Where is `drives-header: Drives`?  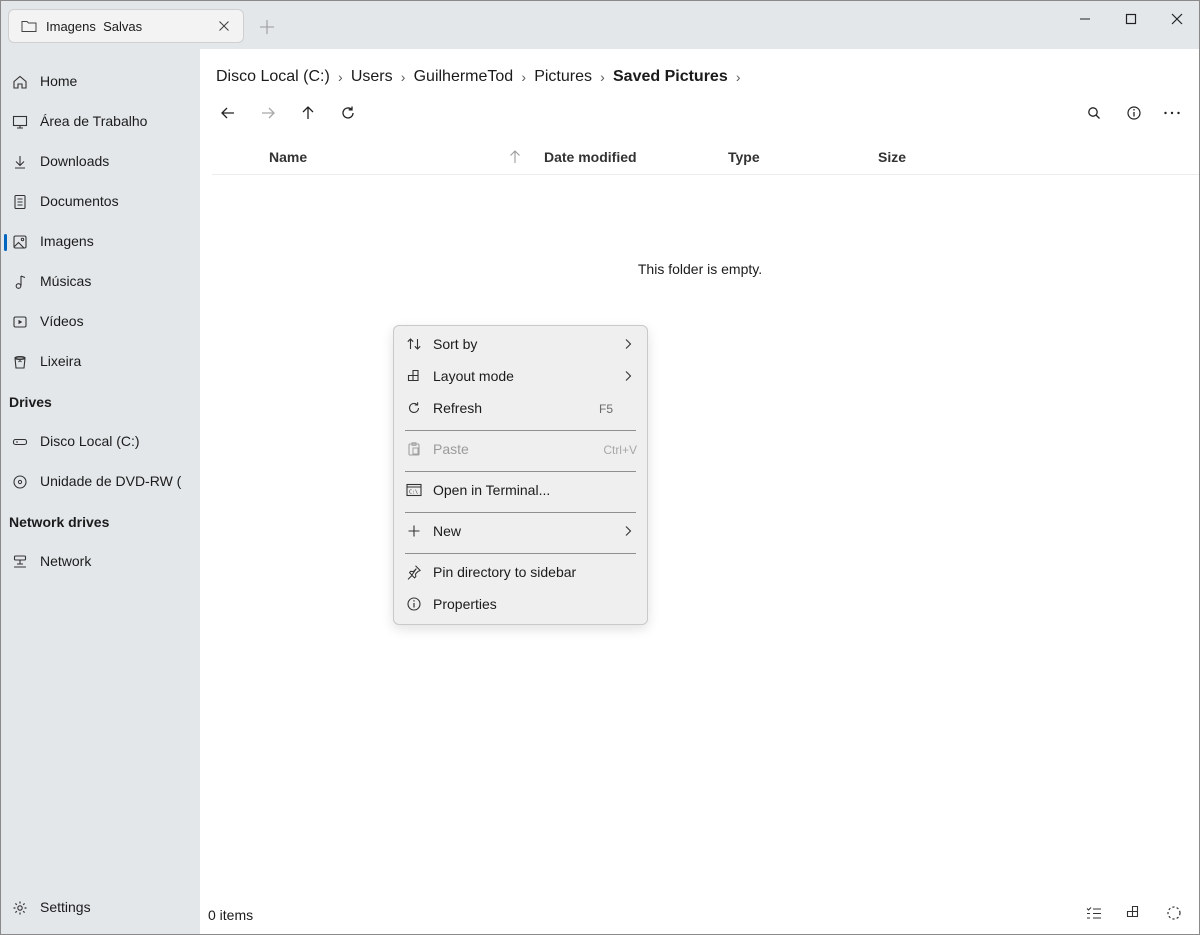 drives-header: Drives is located at coordinates (30, 402).